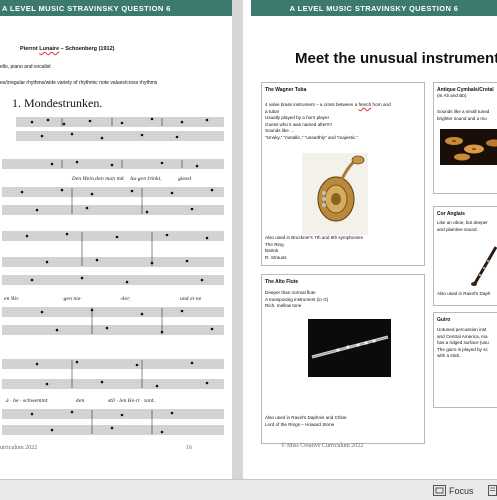 This screenshot has height=500, width=497. What do you see at coordinates (185, 179) in the screenshot?
I see `lyric-line: giesst` at bounding box center [185, 179].